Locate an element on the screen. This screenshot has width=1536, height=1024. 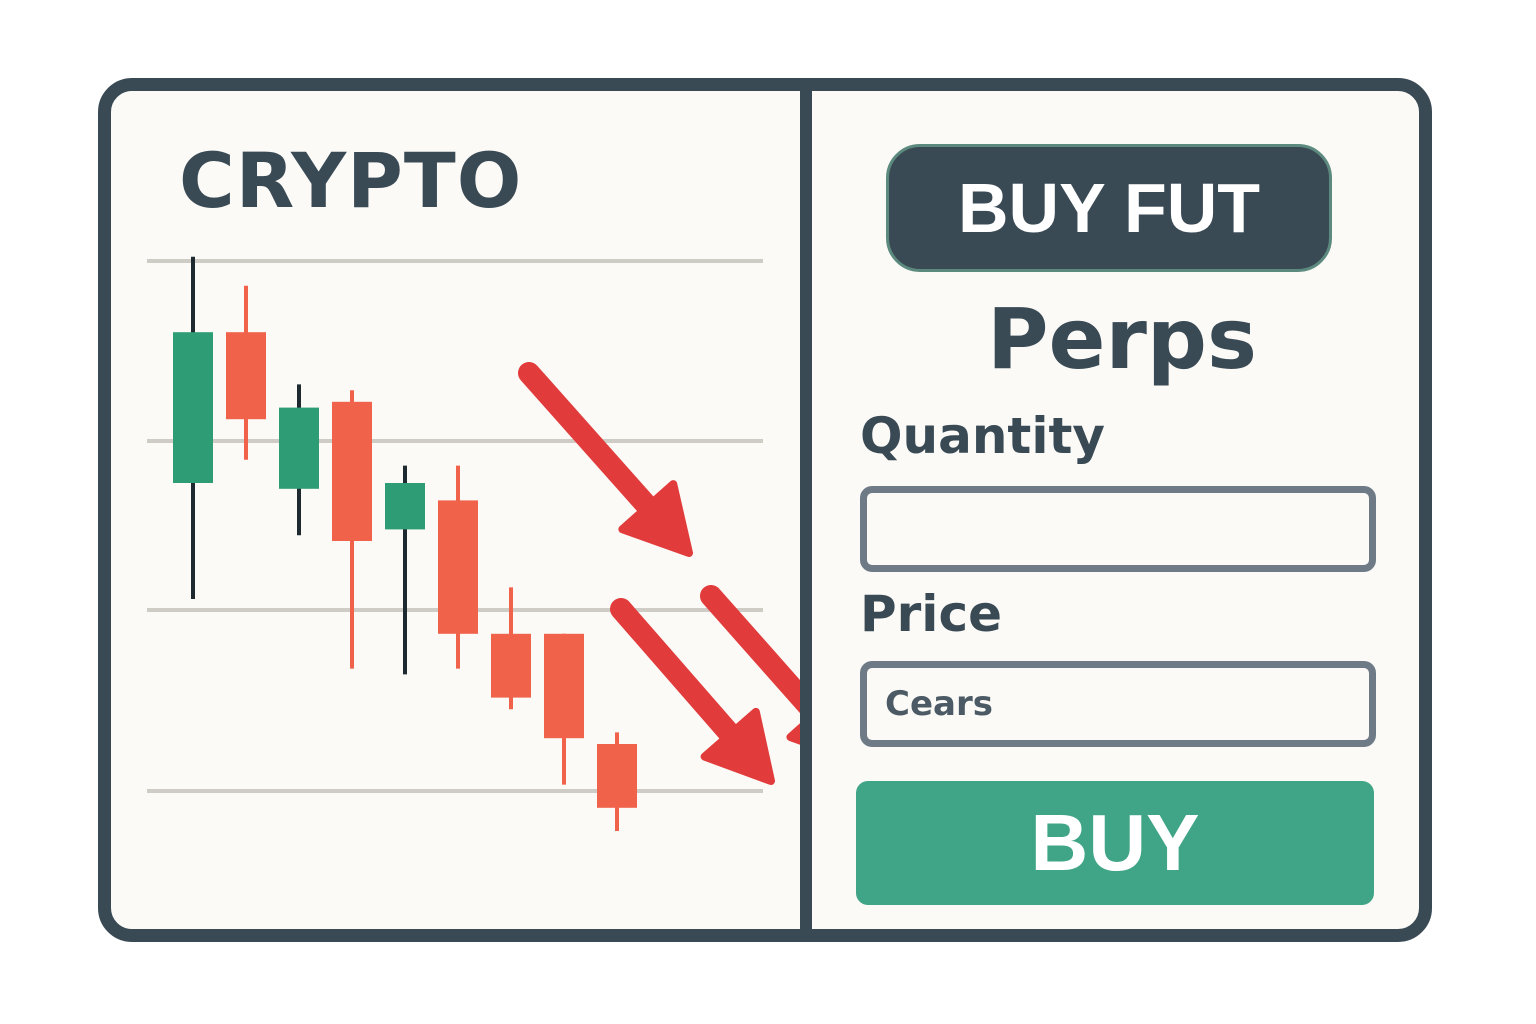
buy-futures-button: BUY FUT is located at coordinates (1109, 208).